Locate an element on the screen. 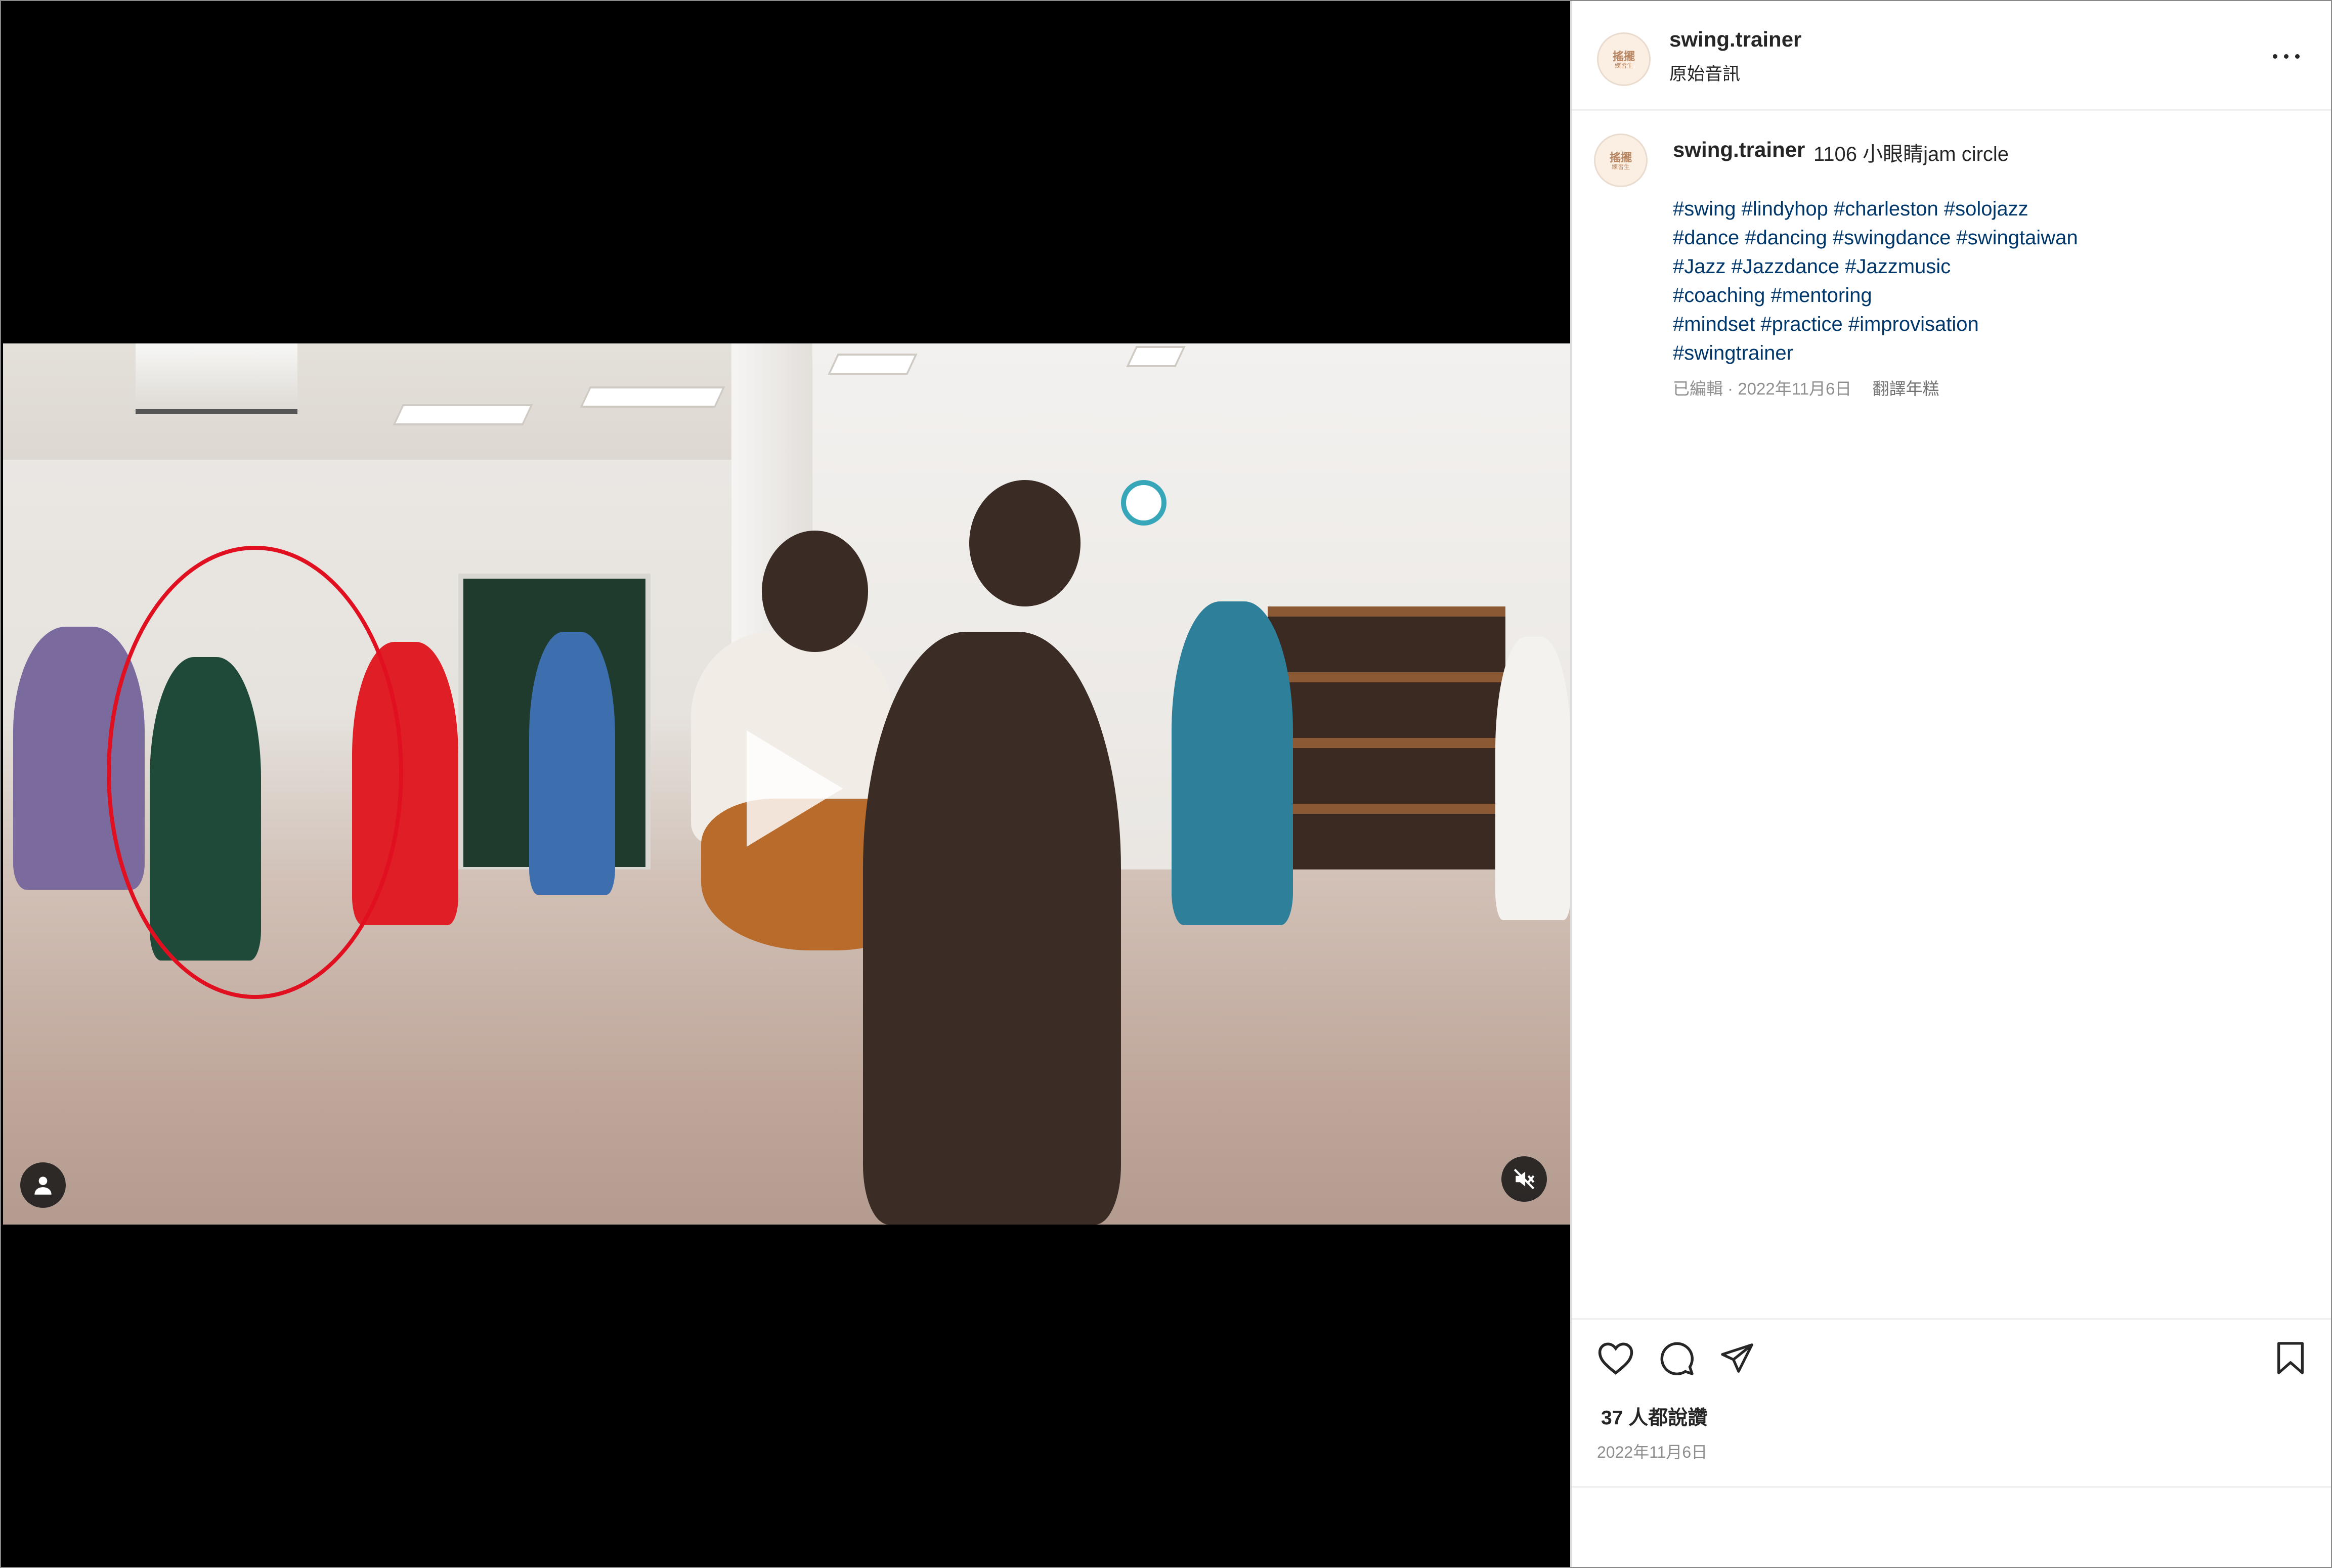  caption-username-link: swing.trainer is located at coordinates (1739, 150).